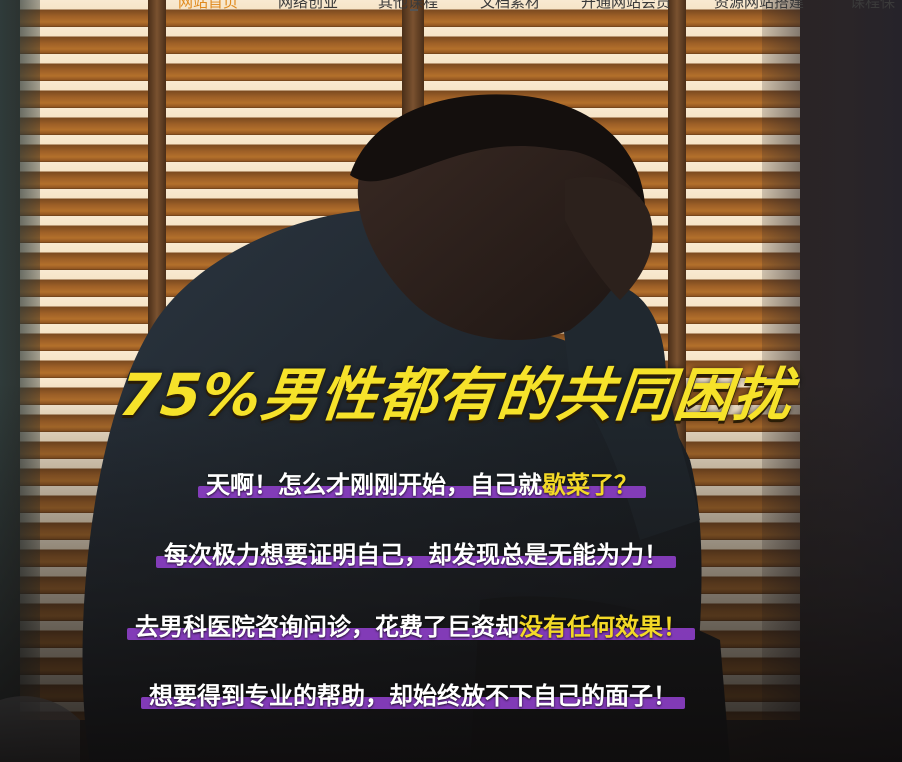  Describe the element at coordinates (590, 485) in the screenshot. I see `pain-point-highlight: 歇菜了？` at that location.